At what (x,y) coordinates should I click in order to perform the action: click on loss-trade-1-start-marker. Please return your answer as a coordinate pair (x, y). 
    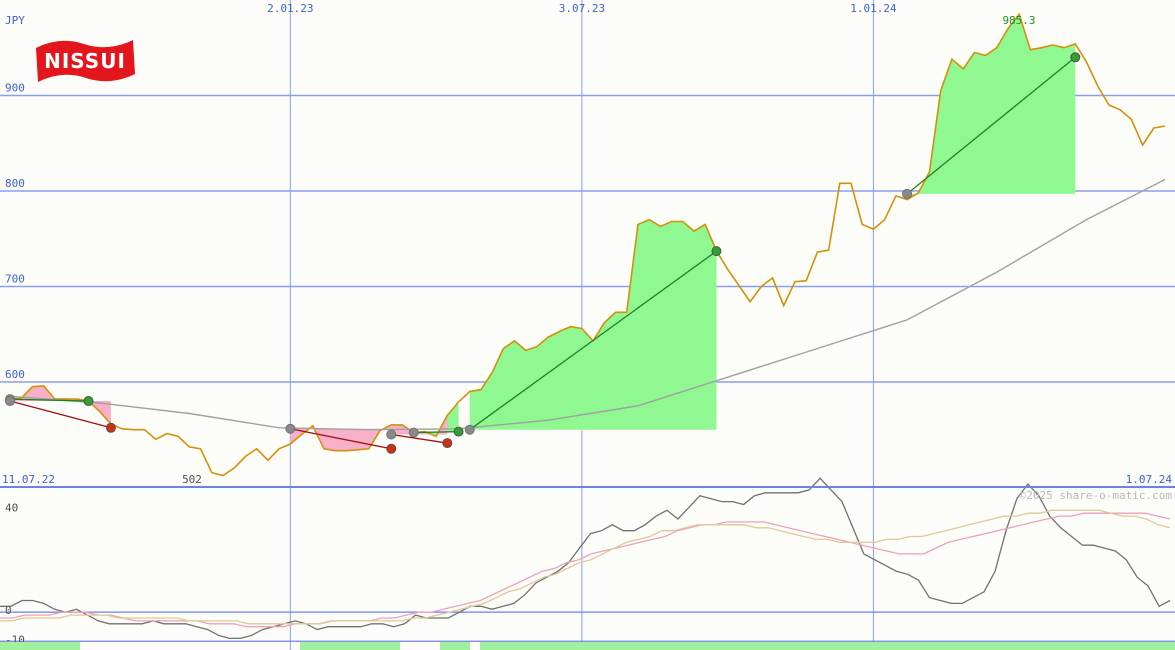
    Looking at the image, I should click on (290, 428).